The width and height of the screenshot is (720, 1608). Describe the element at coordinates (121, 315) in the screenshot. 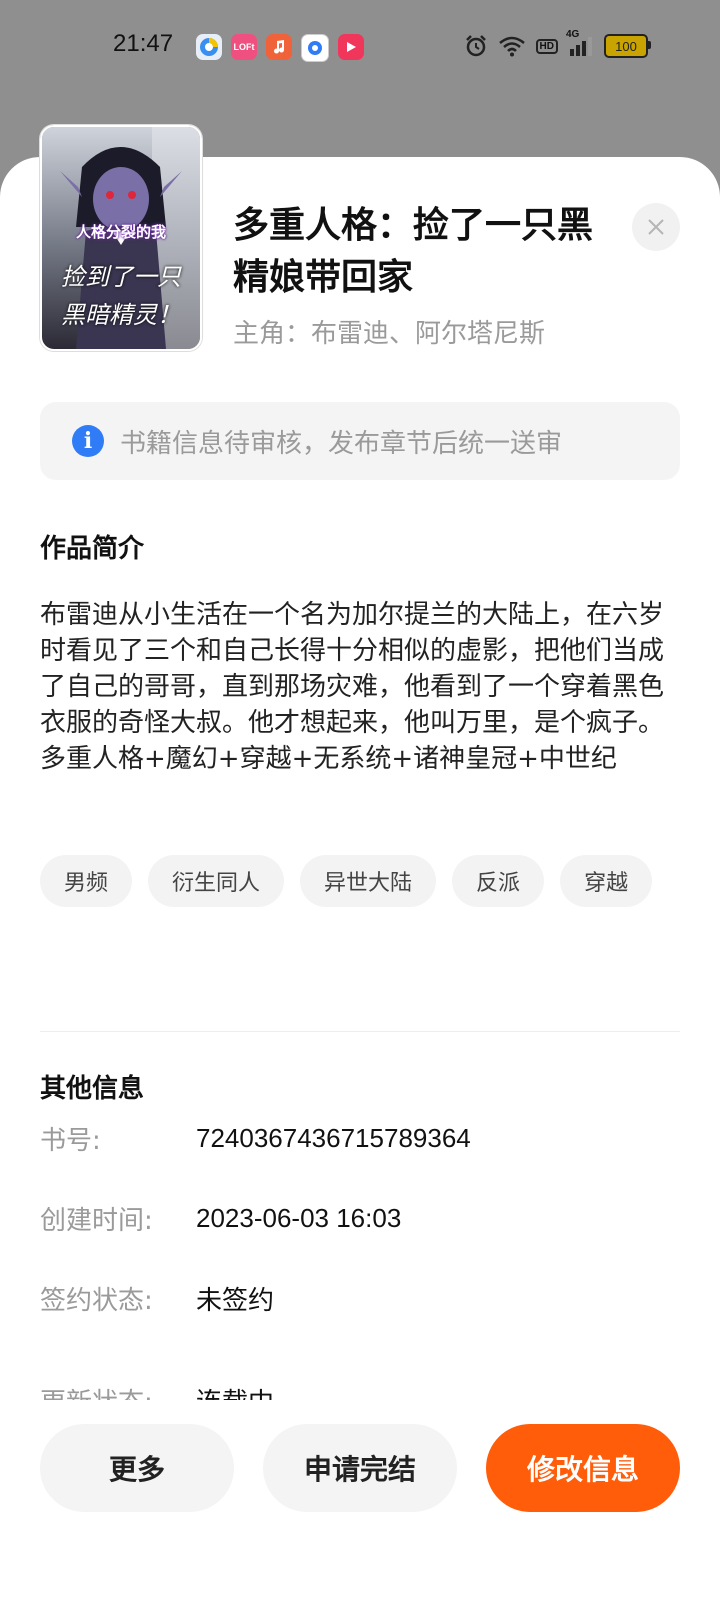

I see `cover-title-main-2: 黑暗精灵！` at that location.